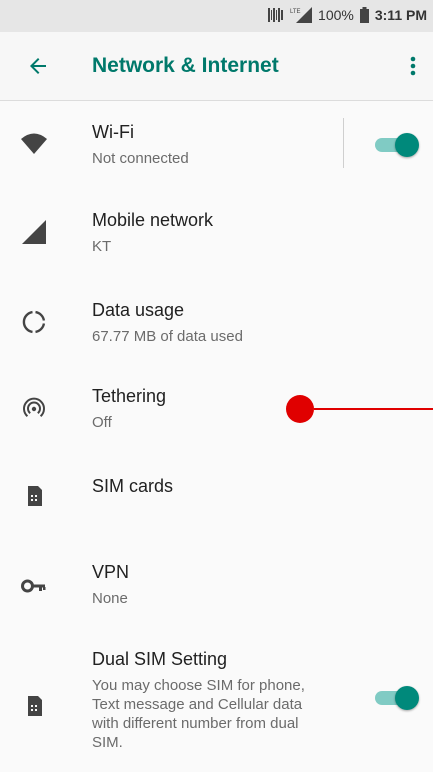 This screenshot has height=772, width=433. I want to click on status-icons: LTE 100% 3:11 PM, so click(347, 15).